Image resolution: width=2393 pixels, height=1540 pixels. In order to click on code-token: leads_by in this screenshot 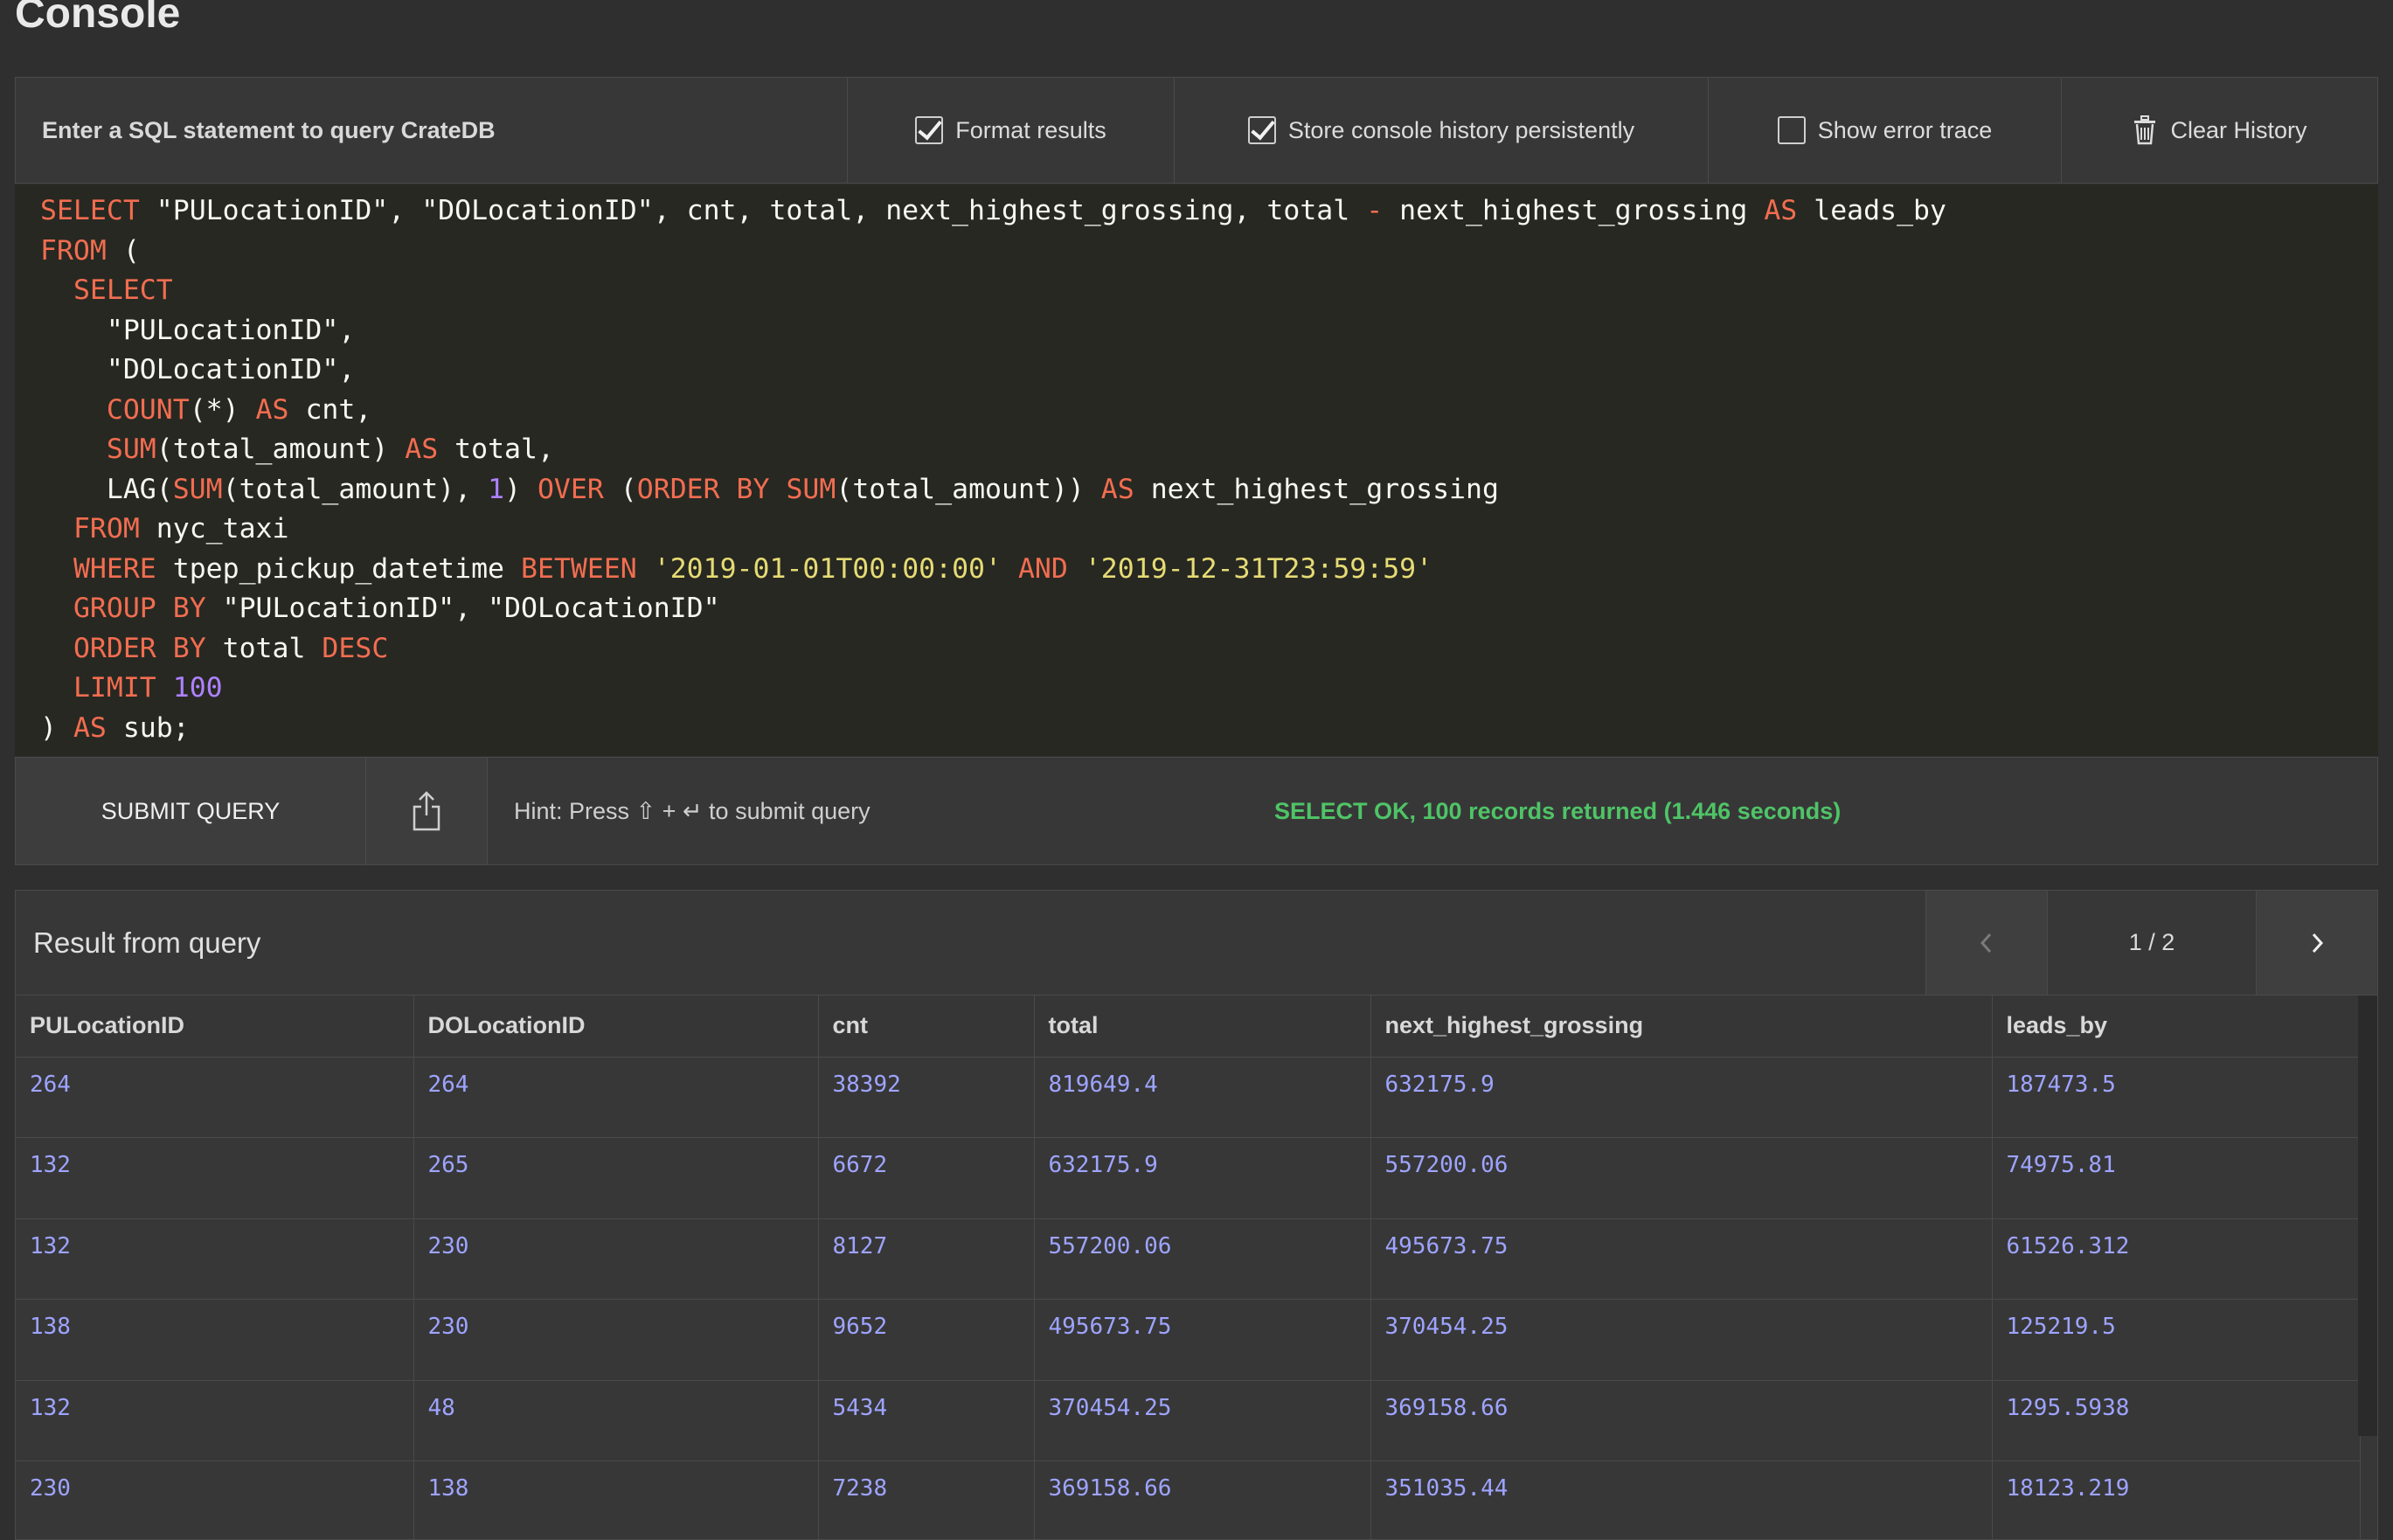, I will do `click(1871, 210)`.